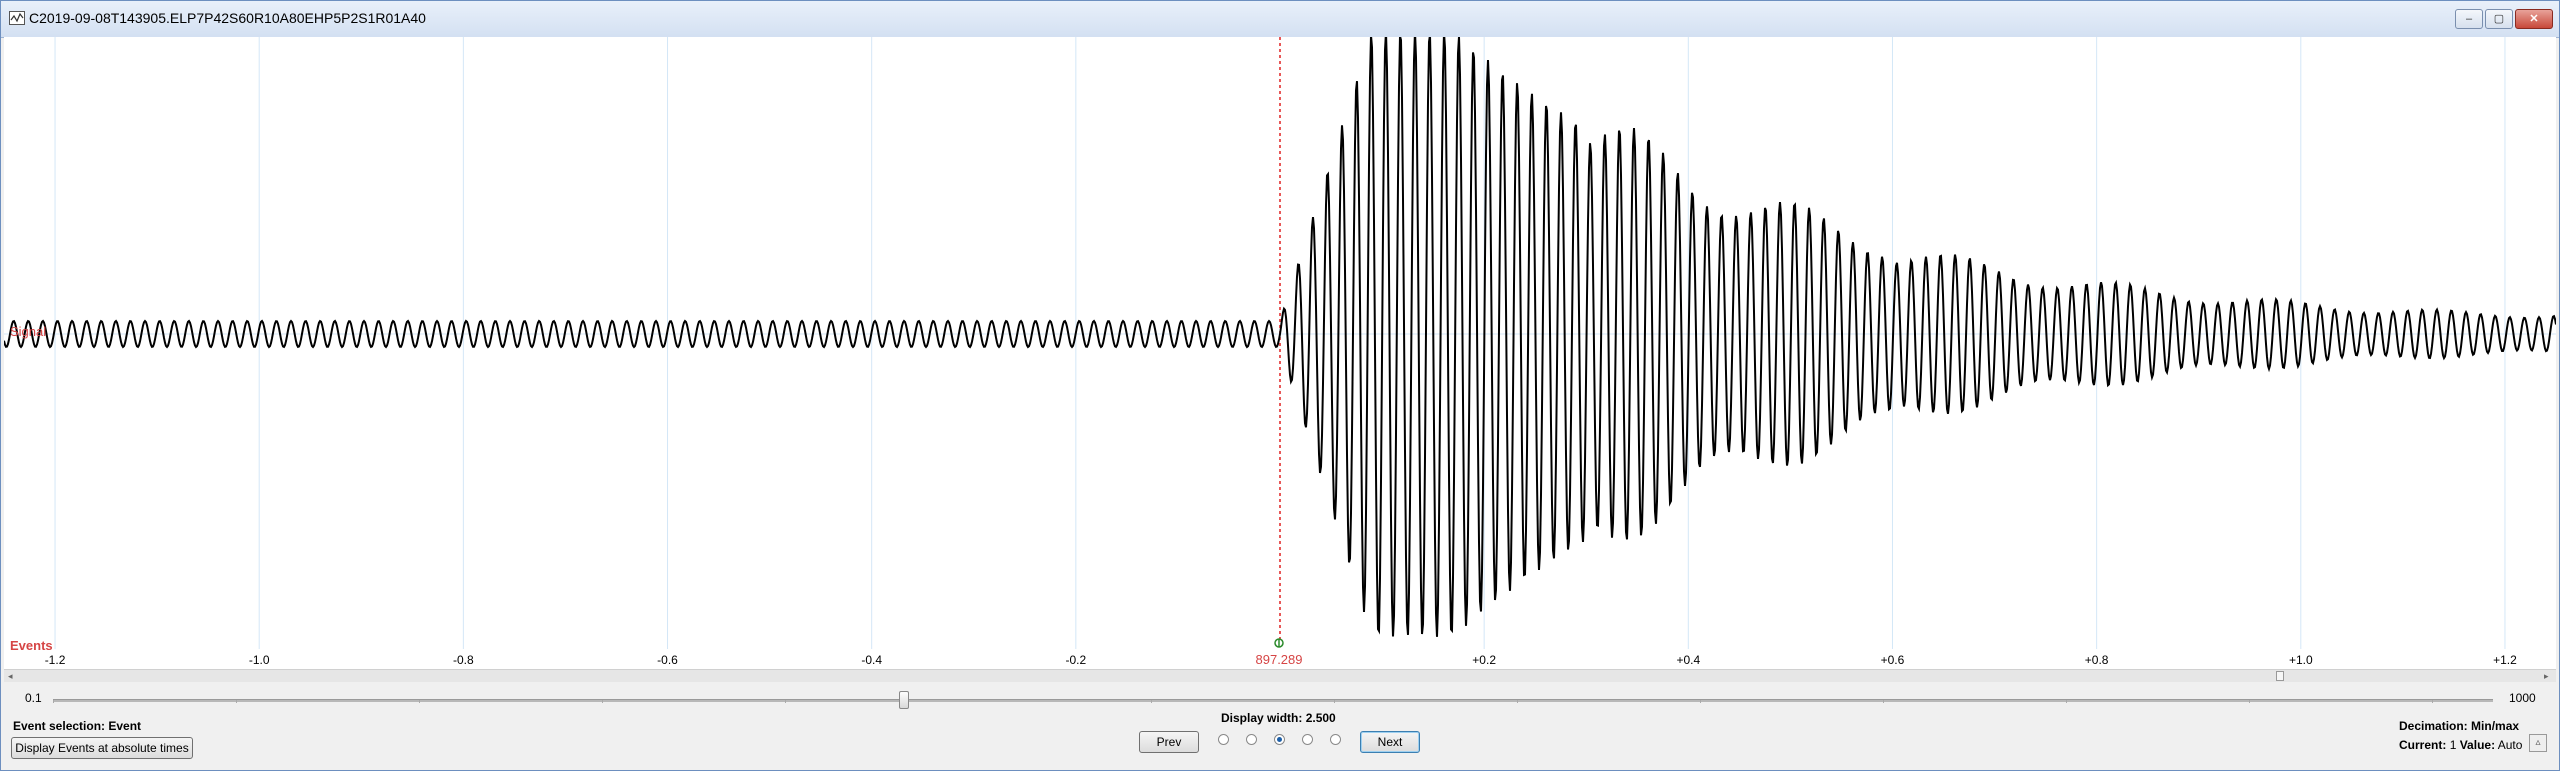  I want to click on zoom-min-label: 0.1, so click(33, 698).